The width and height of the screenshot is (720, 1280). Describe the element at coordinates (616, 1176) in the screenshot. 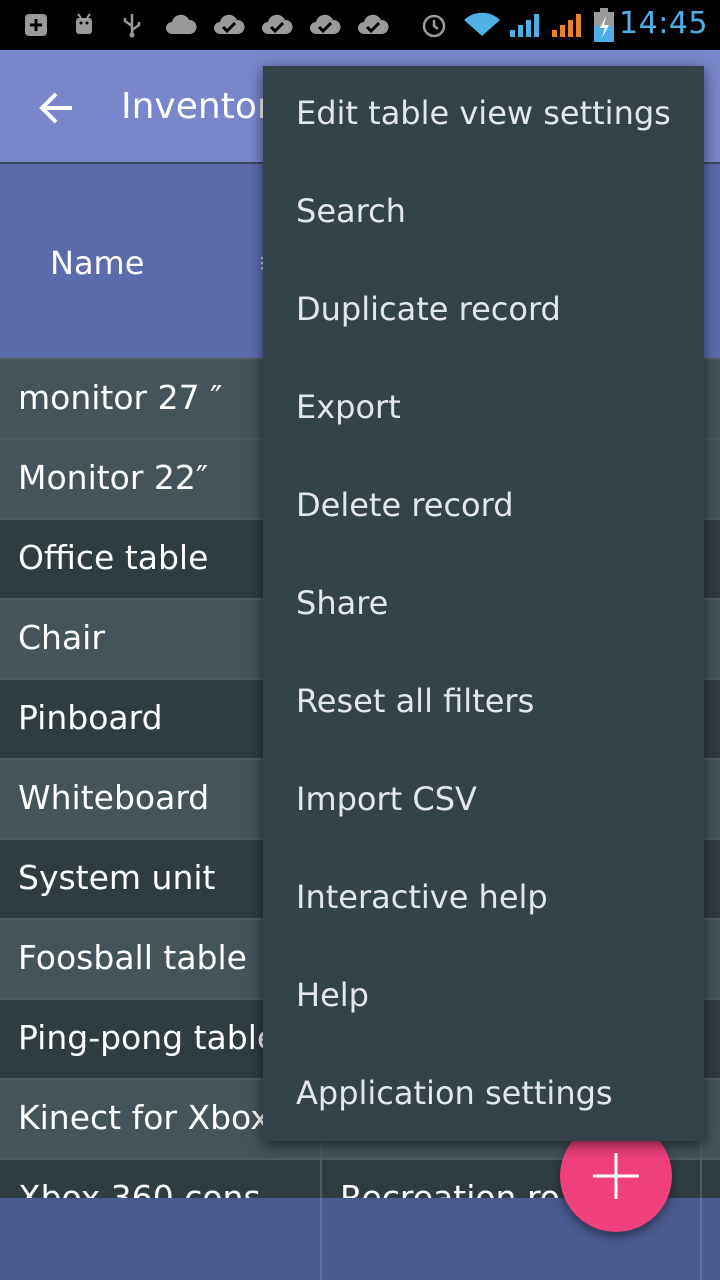

I see `plus-icon` at that location.